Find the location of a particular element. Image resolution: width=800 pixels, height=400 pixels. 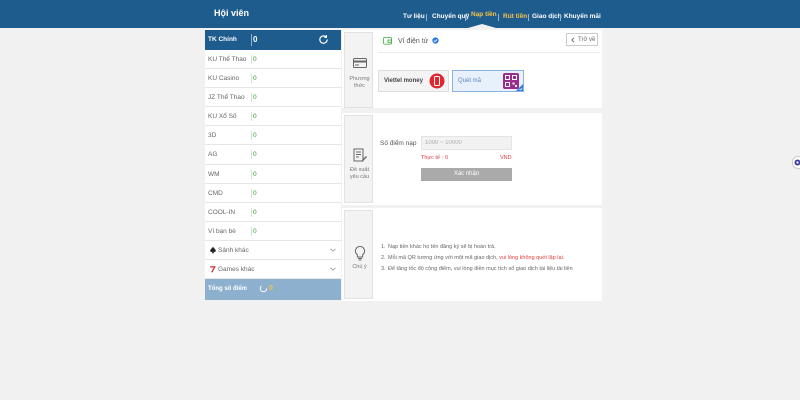

spade-icon is located at coordinates (213, 250).